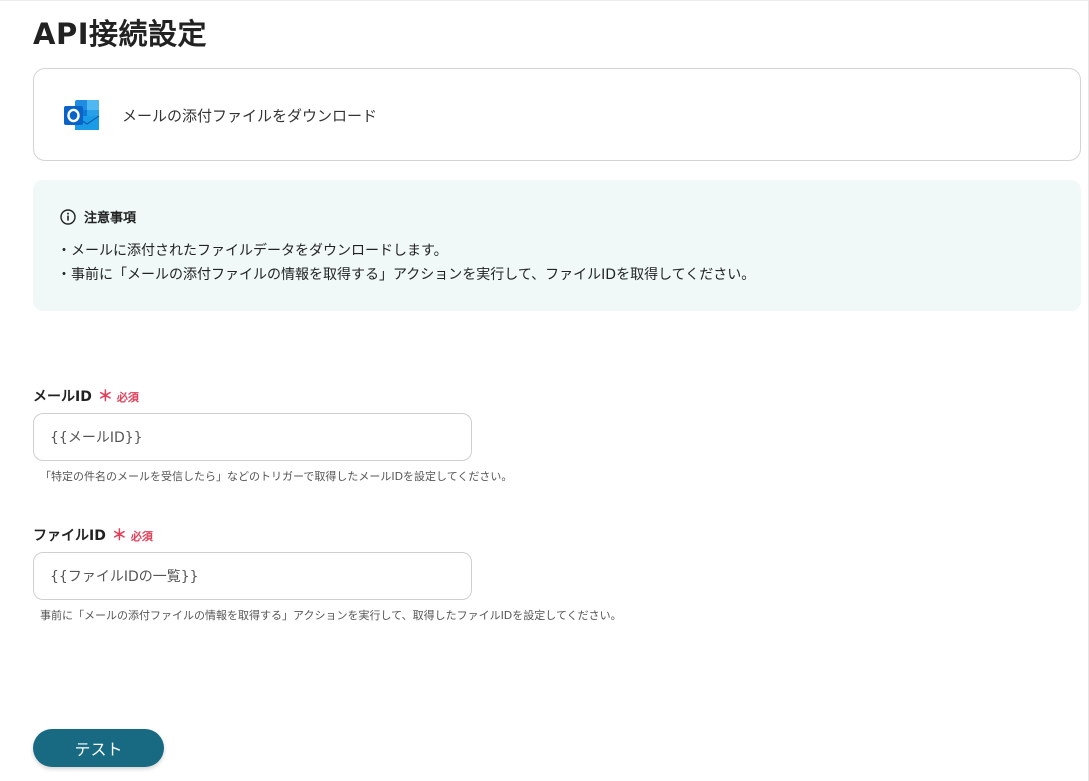 The height and width of the screenshot is (781, 1089). Describe the element at coordinates (250, 116) in the screenshot. I see `action-label: メールの添付ファイルをダウンロード` at that location.